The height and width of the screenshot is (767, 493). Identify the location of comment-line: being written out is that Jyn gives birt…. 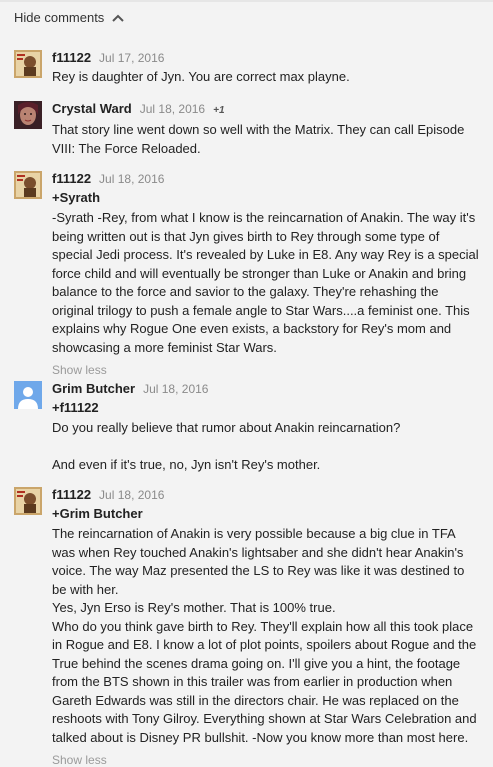
(246, 236).